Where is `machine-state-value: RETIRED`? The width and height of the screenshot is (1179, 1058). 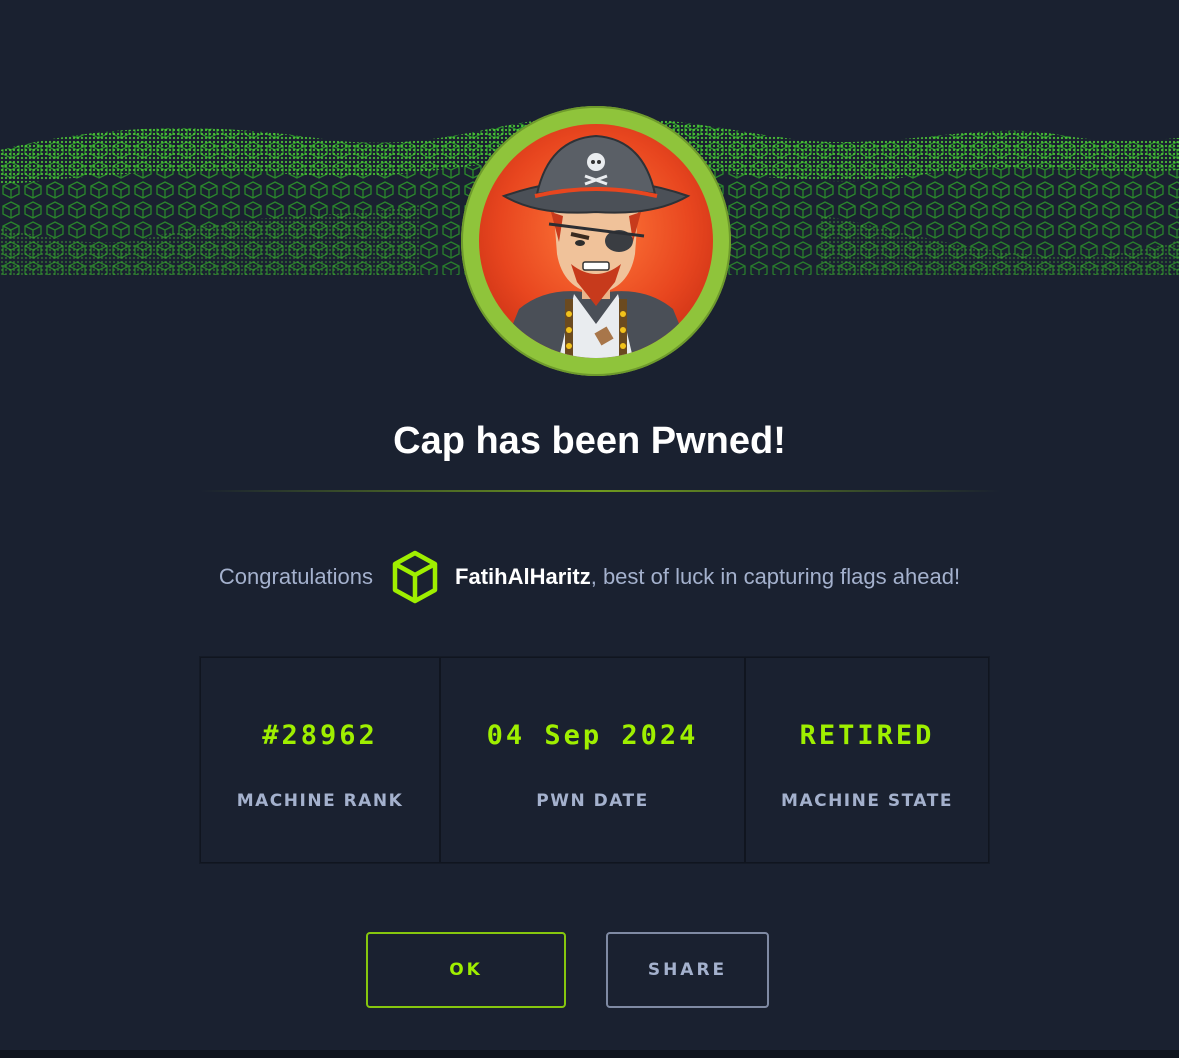
machine-state-value: RETIRED is located at coordinates (867, 735).